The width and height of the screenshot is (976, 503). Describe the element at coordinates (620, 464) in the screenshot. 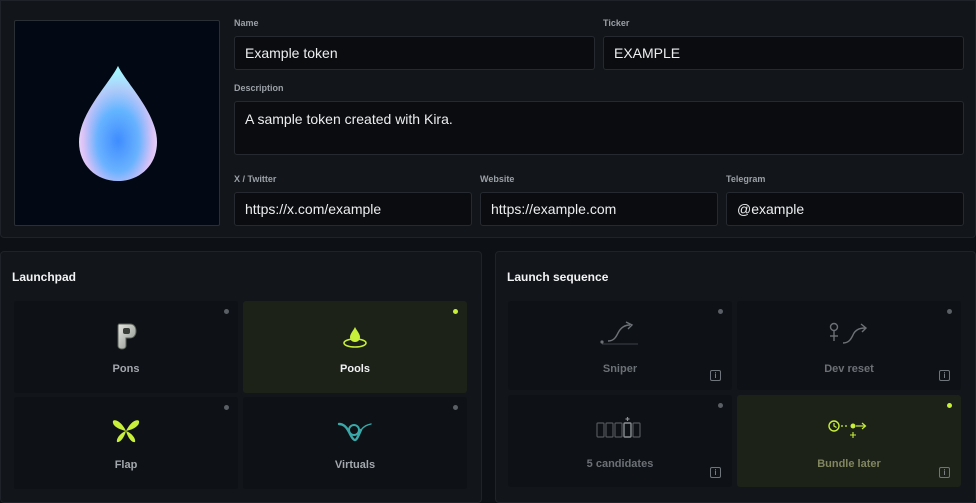

I see `option-label: 5 candidates` at that location.